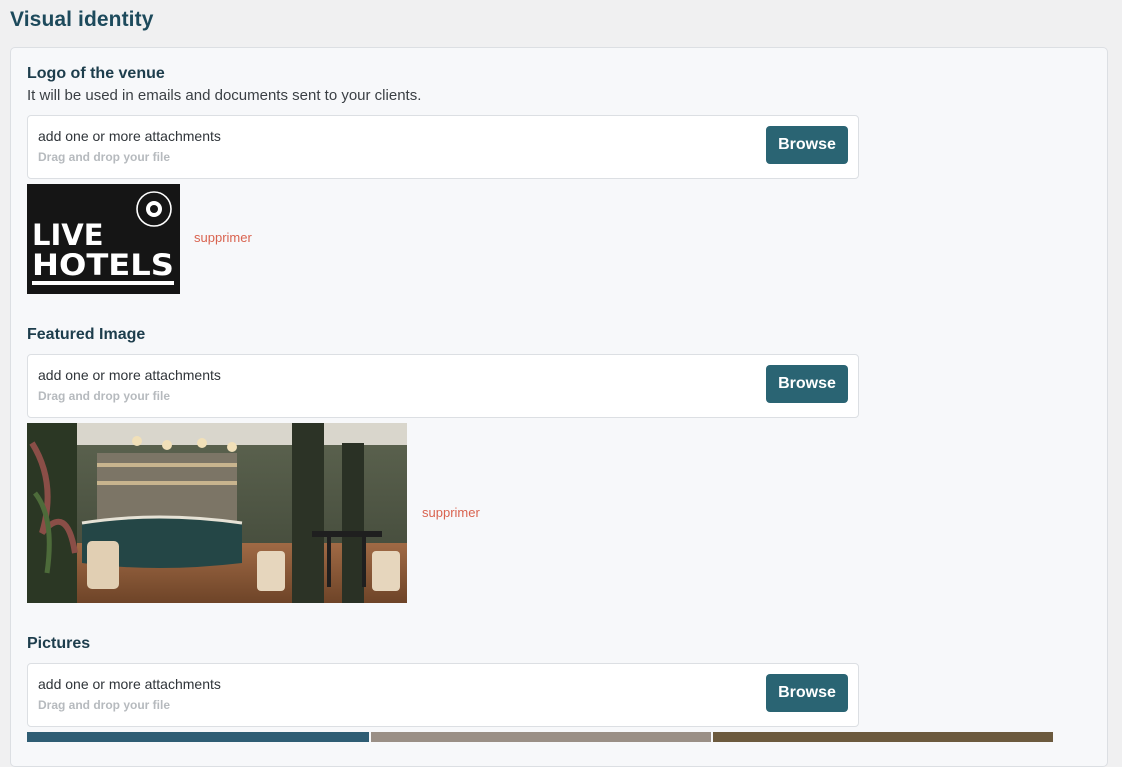 The width and height of the screenshot is (1122, 767). I want to click on featured-image-thumbnail, so click(217, 513).